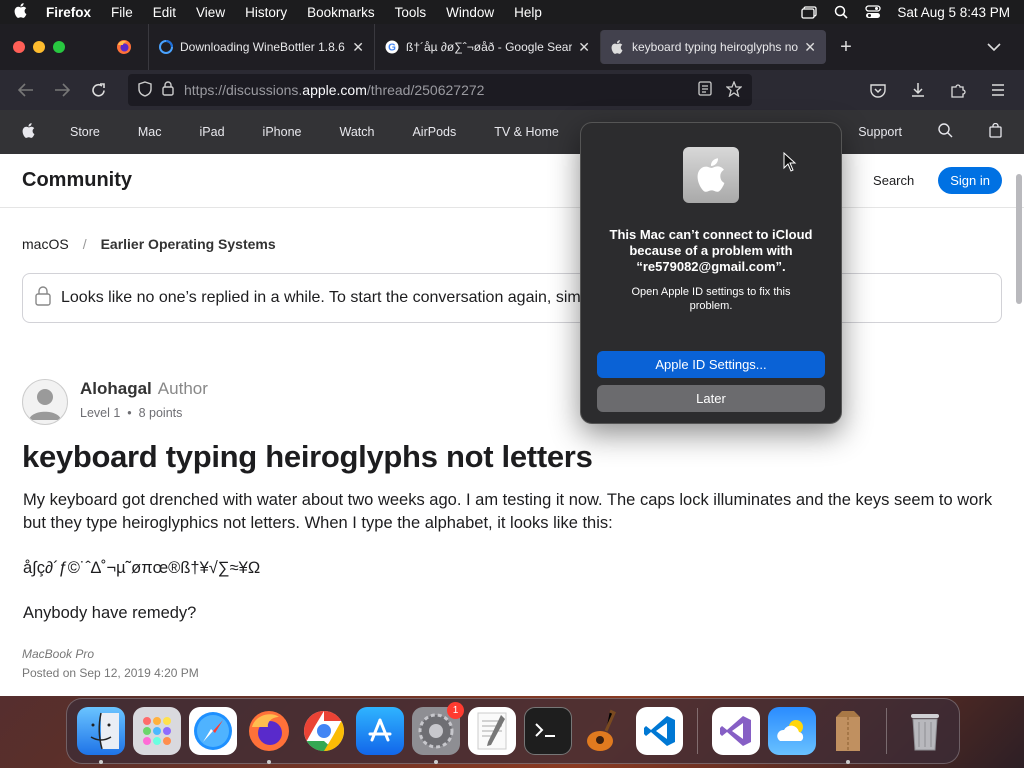 The image size is (1024, 768). What do you see at coordinates (212, 132) in the screenshot?
I see `nav-ipad: iPad` at bounding box center [212, 132].